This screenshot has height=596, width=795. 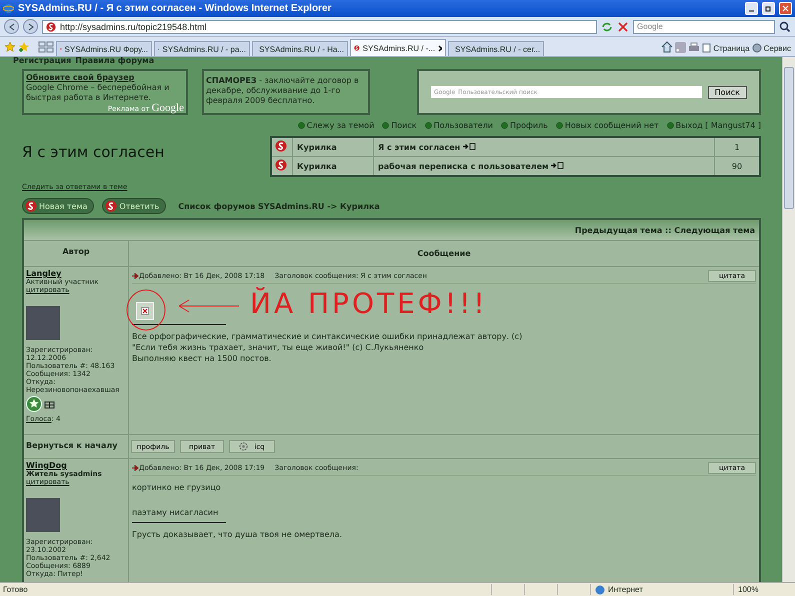 I want to click on ad-text: Google Chrome – бесперебойная и быстрая работа в Интернете., so click(x=98, y=93).